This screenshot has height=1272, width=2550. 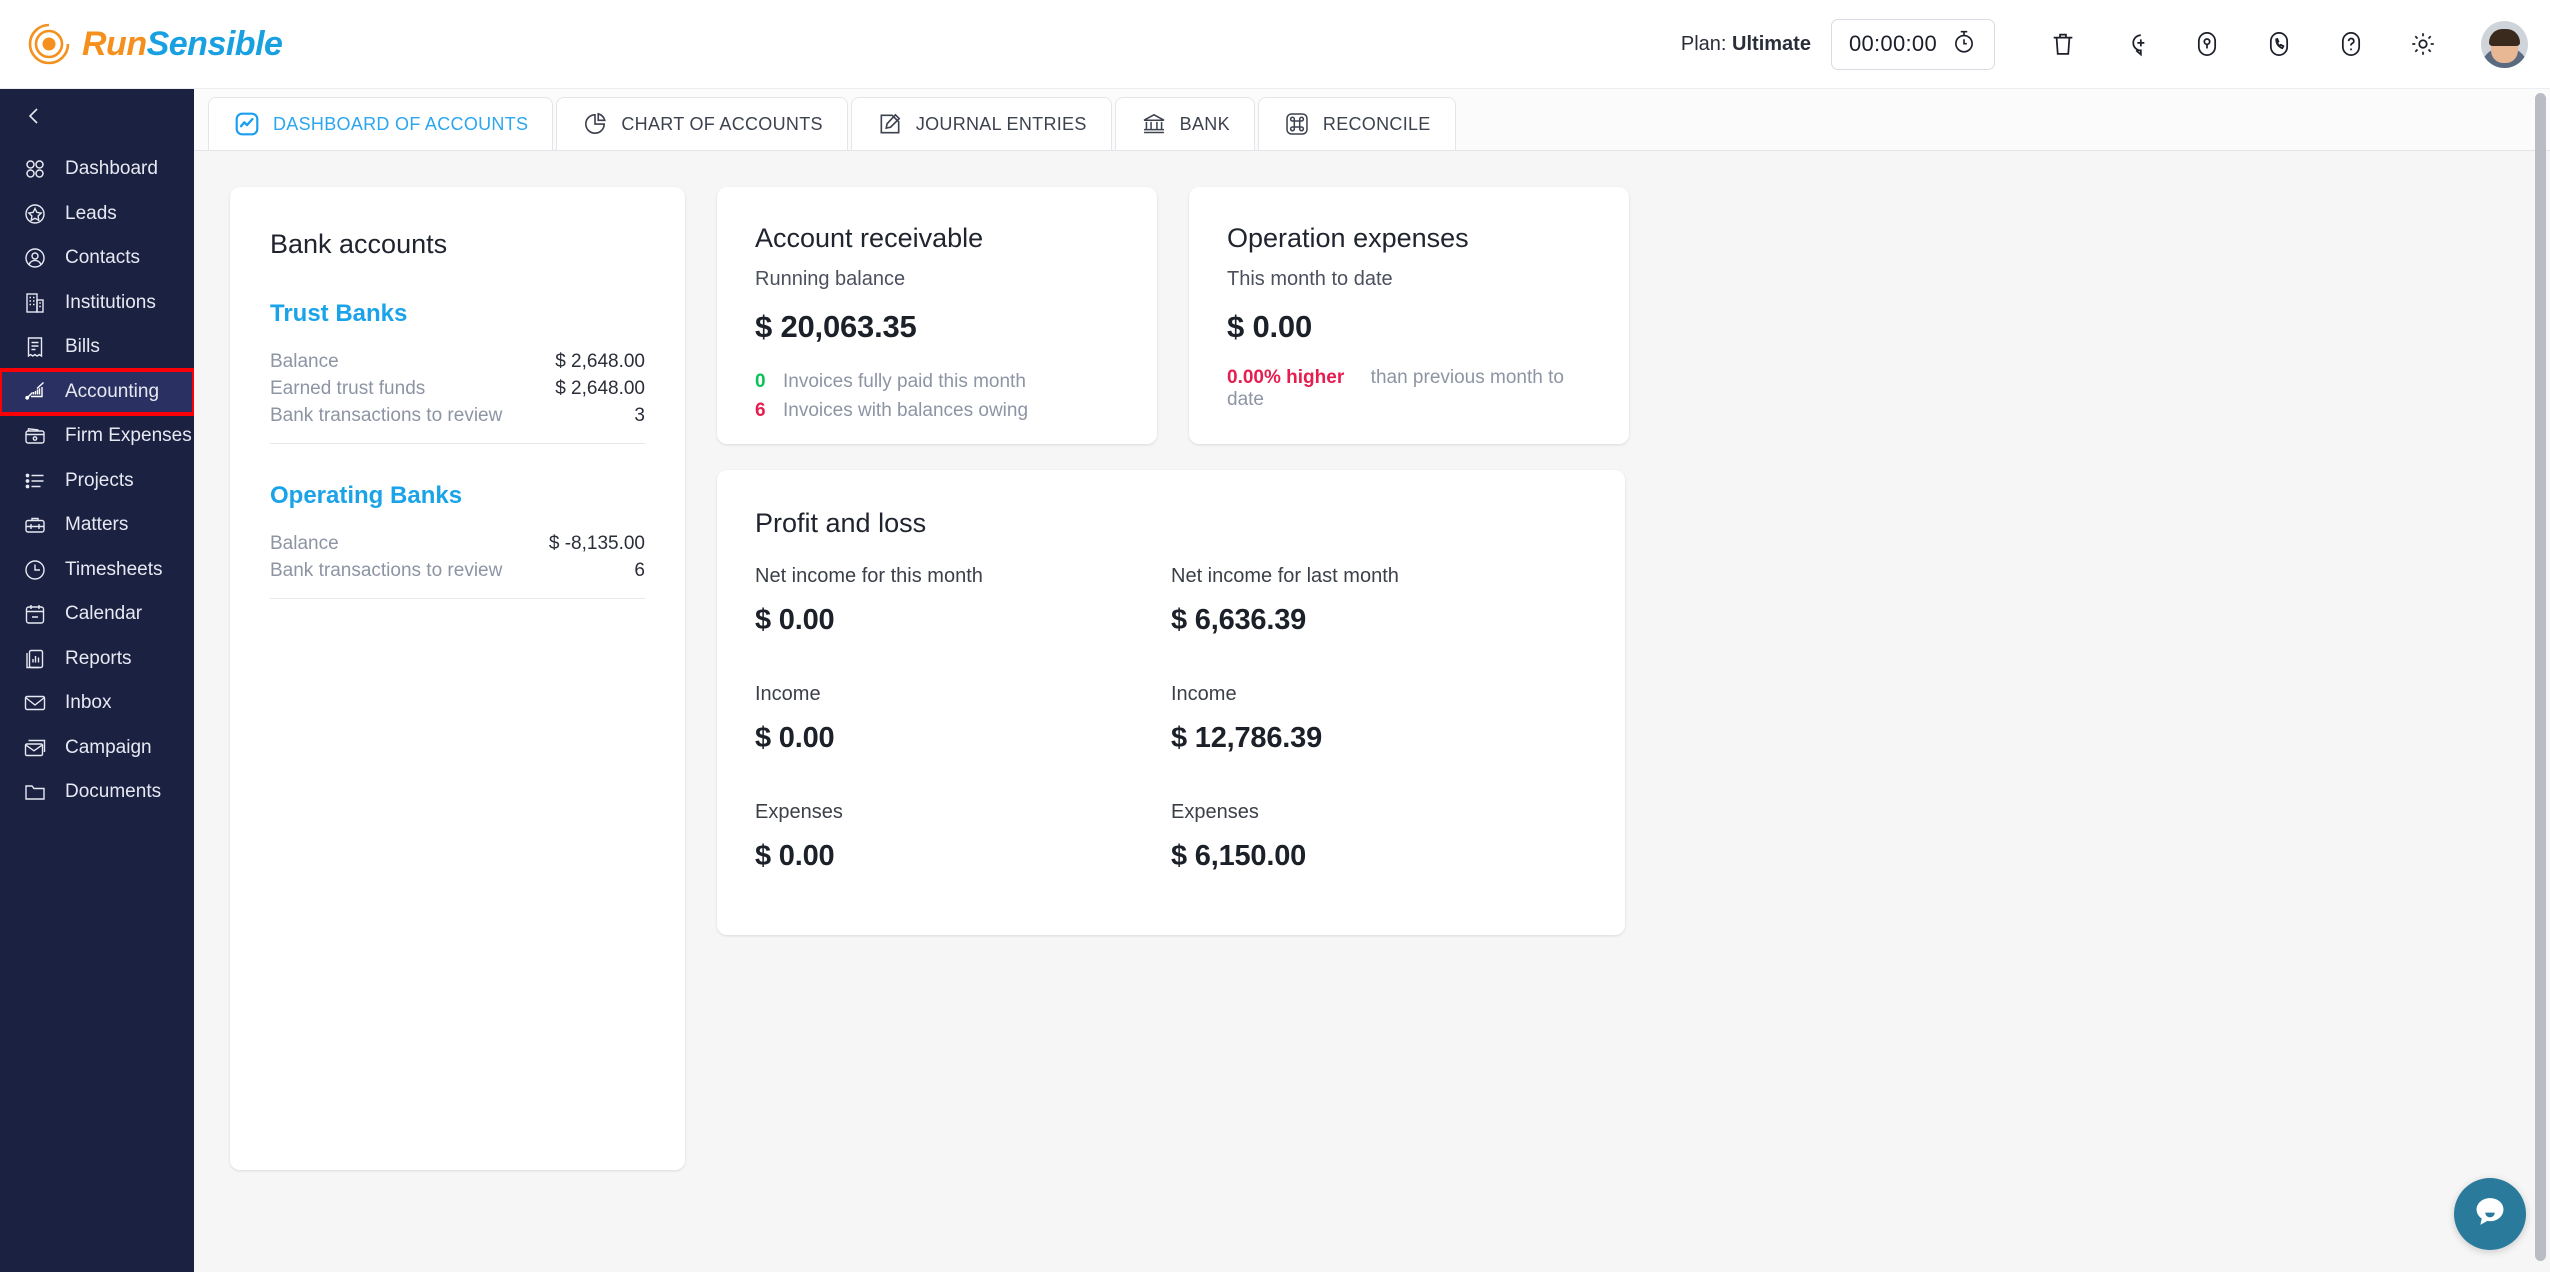 I want to click on pl-value: $ 12,786.39, so click(x=1246, y=738).